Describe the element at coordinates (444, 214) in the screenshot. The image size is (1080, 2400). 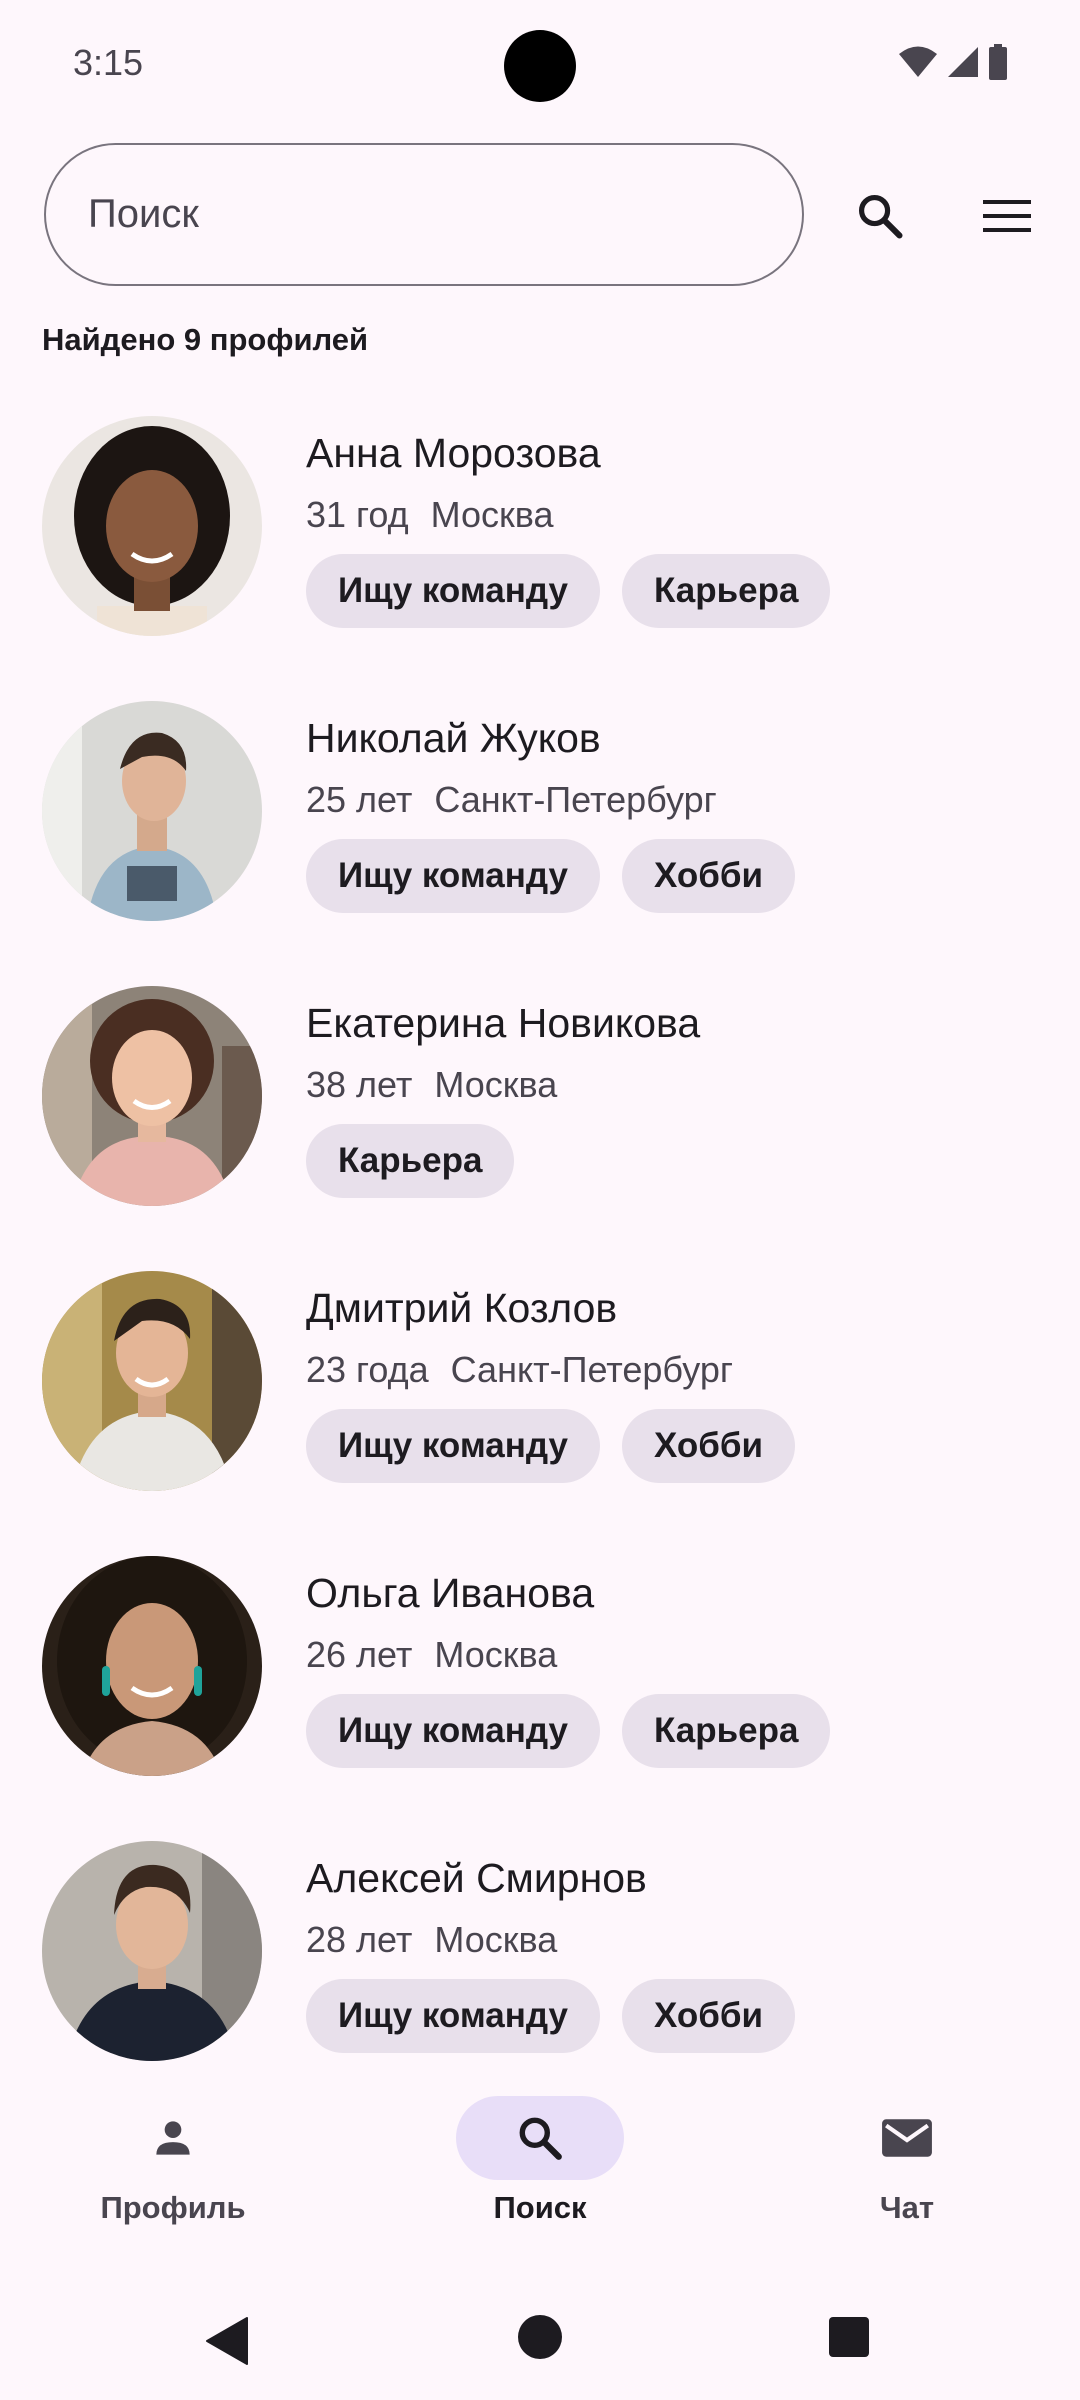
I see `search-input` at that location.